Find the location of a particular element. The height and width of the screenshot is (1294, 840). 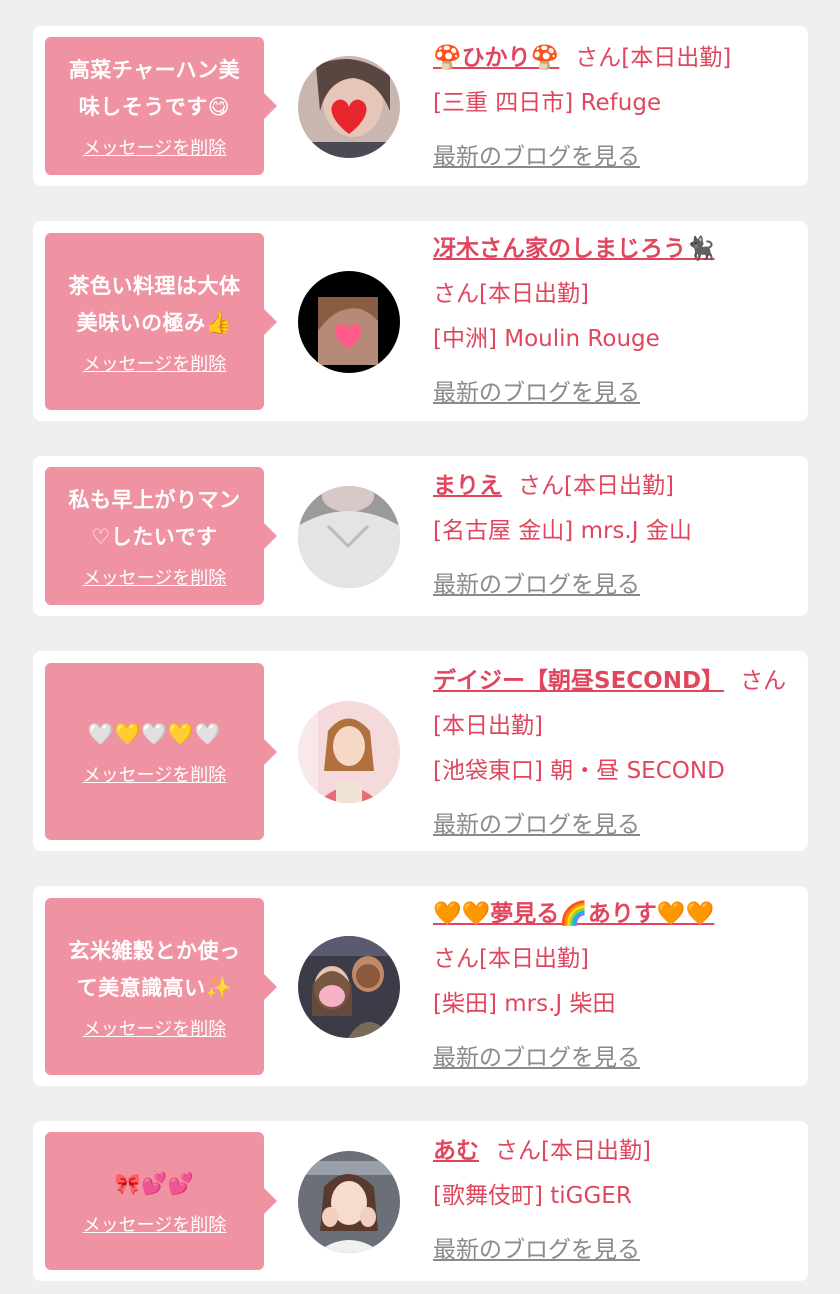

message-bubble: 私も早上がりマン ♡したいです メッセージを削除 is located at coordinates (161, 536).